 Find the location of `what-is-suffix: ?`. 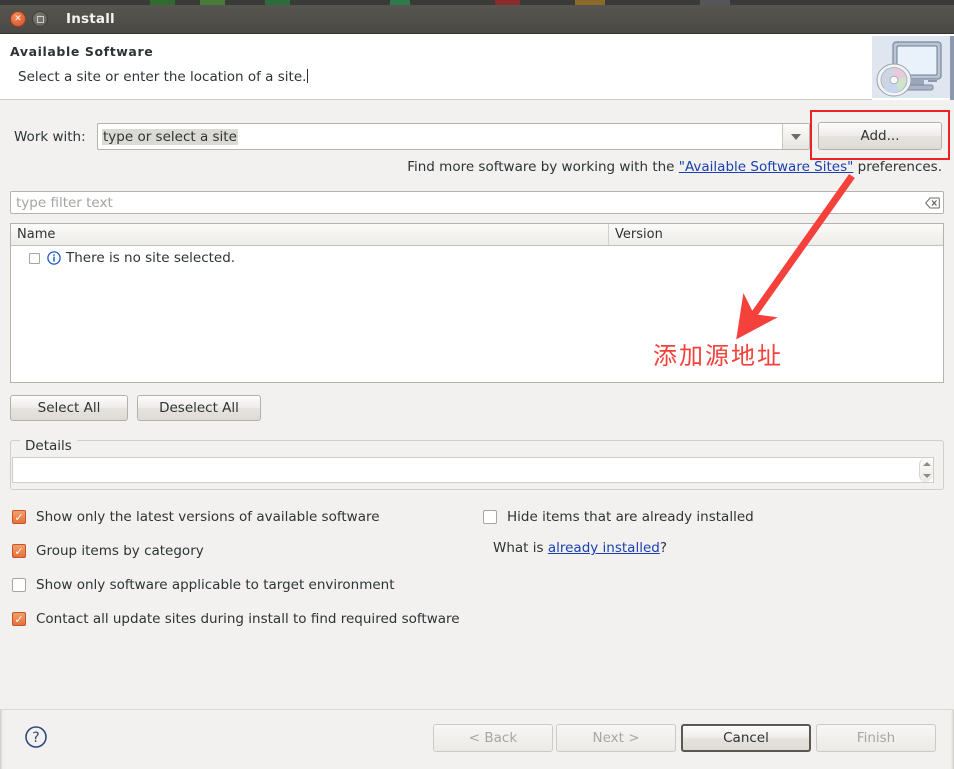

what-is-suffix: ? is located at coordinates (663, 548).